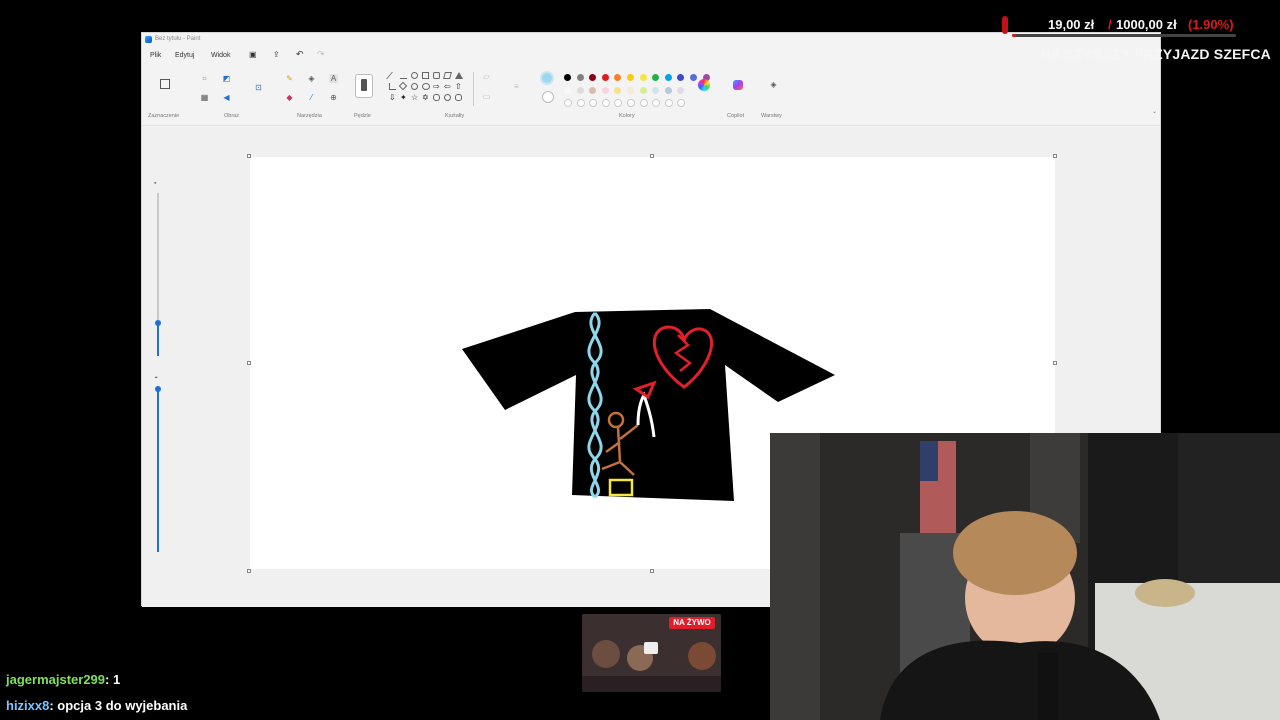 This screenshot has width=1280, height=720. Describe the element at coordinates (1154, 112) in the screenshot. I see `ribbon-collapse-icon: ⌄` at that location.